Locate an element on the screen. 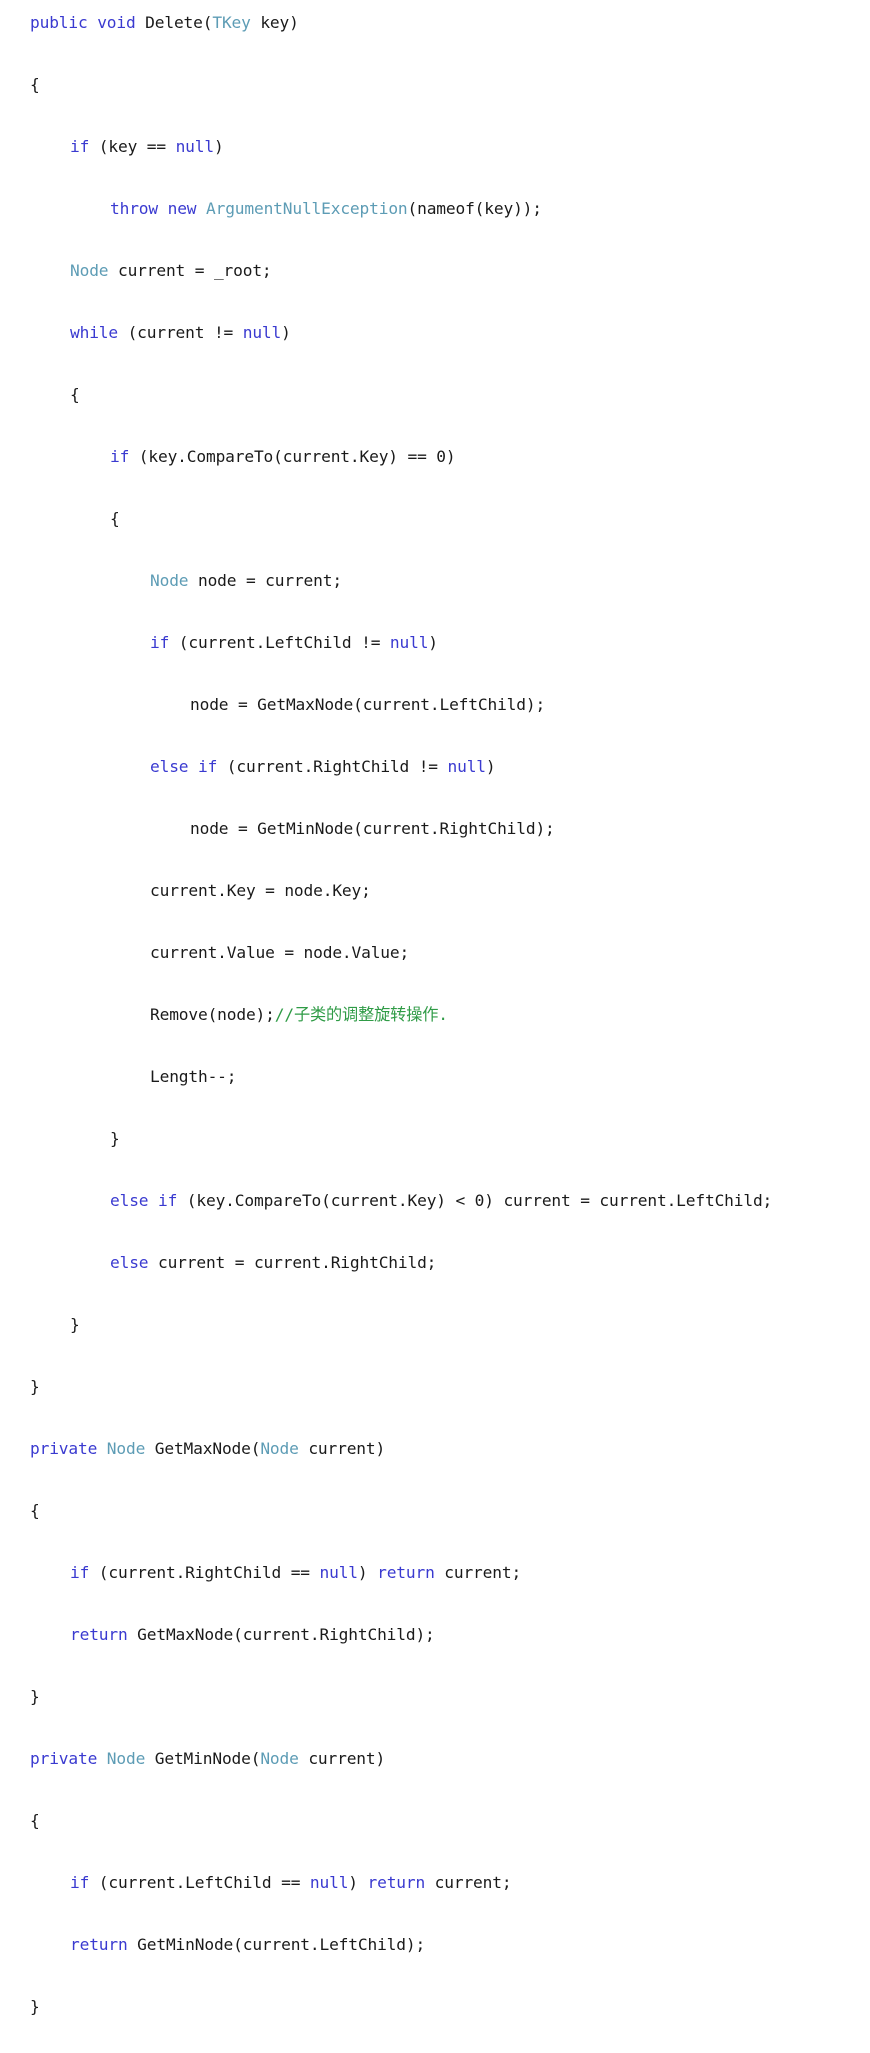 The image size is (870, 2053). code-line: private Node GetMinNode(Node current) is located at coordinates (401, 1758).